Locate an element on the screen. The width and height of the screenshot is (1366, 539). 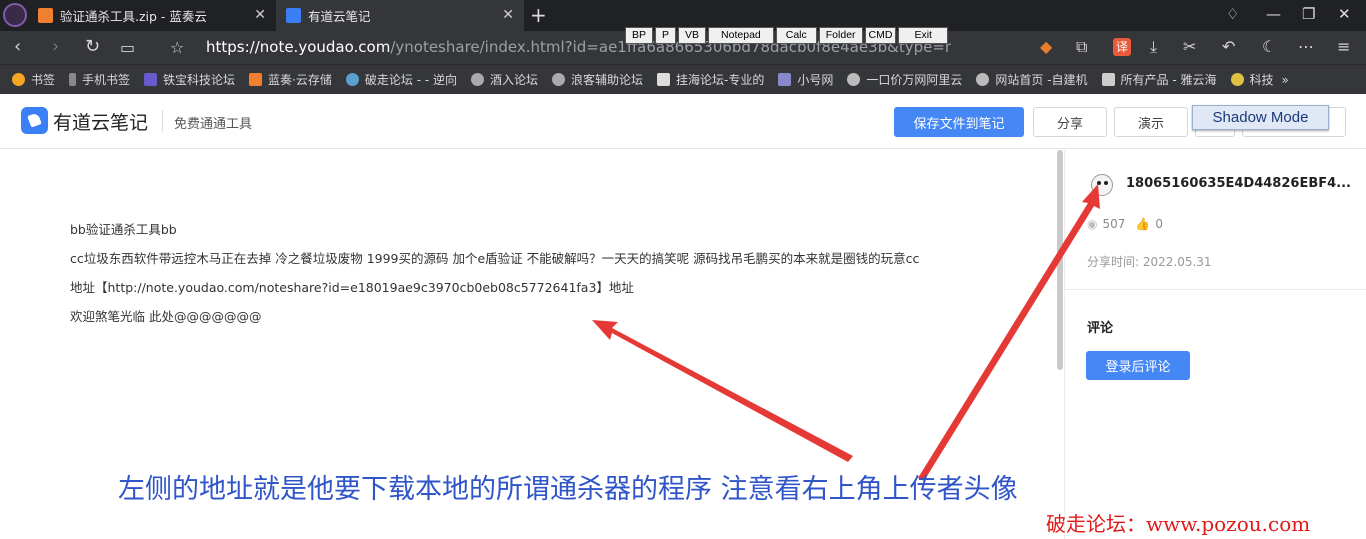
download-icon: ⤓ is located at coordinates (1153, 47).